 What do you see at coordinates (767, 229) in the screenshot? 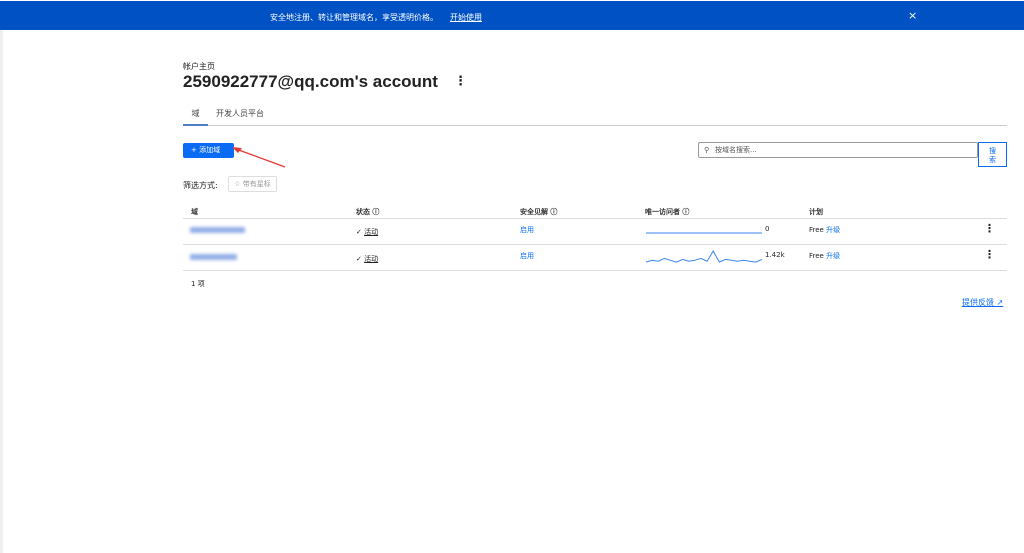
I see `visitors-count: 0` at bounding box center [767, 229].